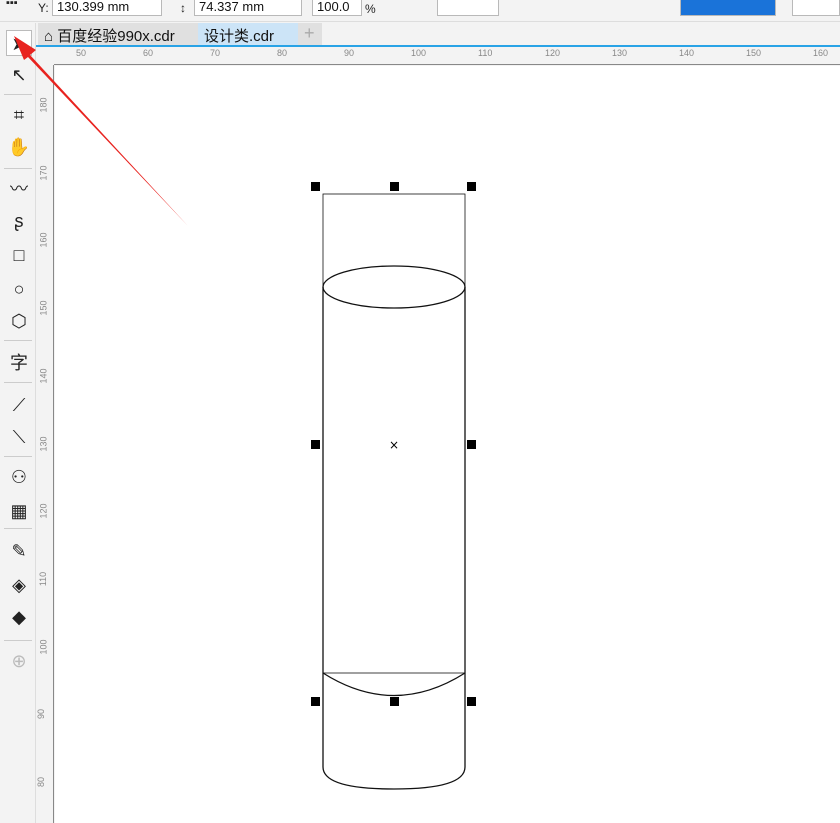  I want to click on cylinder-middle-arc, so click(394, 684).